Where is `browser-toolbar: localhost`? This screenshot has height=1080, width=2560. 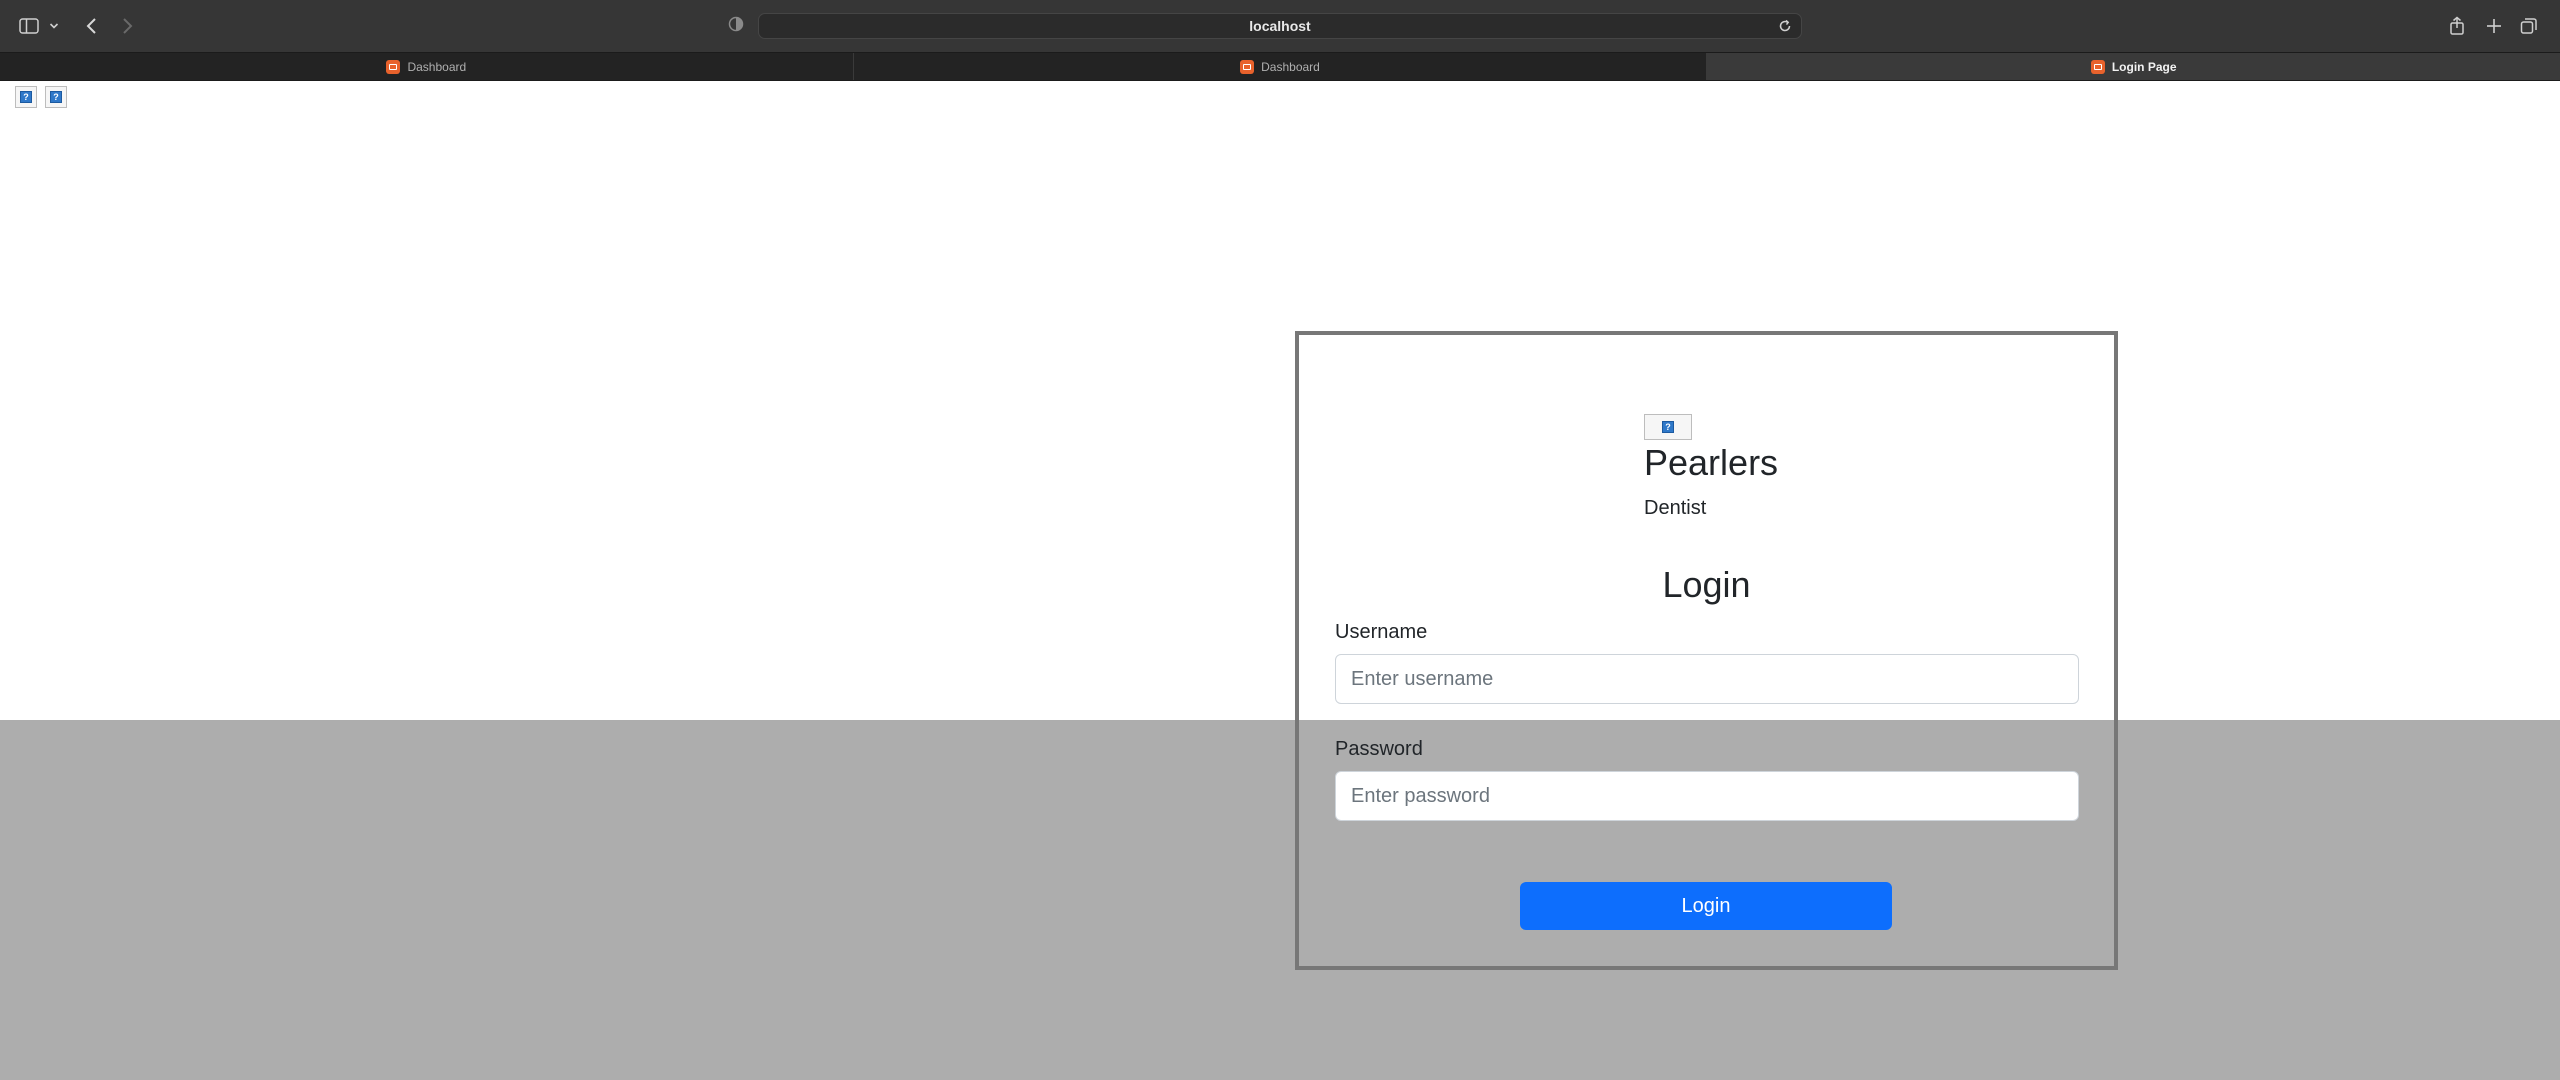
browser-toolbar: localhost is located at coordinates (1280, 26).